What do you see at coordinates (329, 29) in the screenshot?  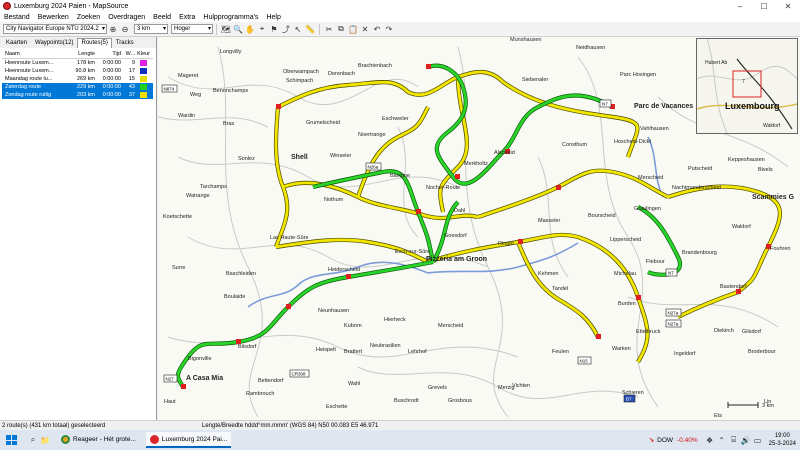 I see `cut-icon: ✂` at bounding box center [329, 29].